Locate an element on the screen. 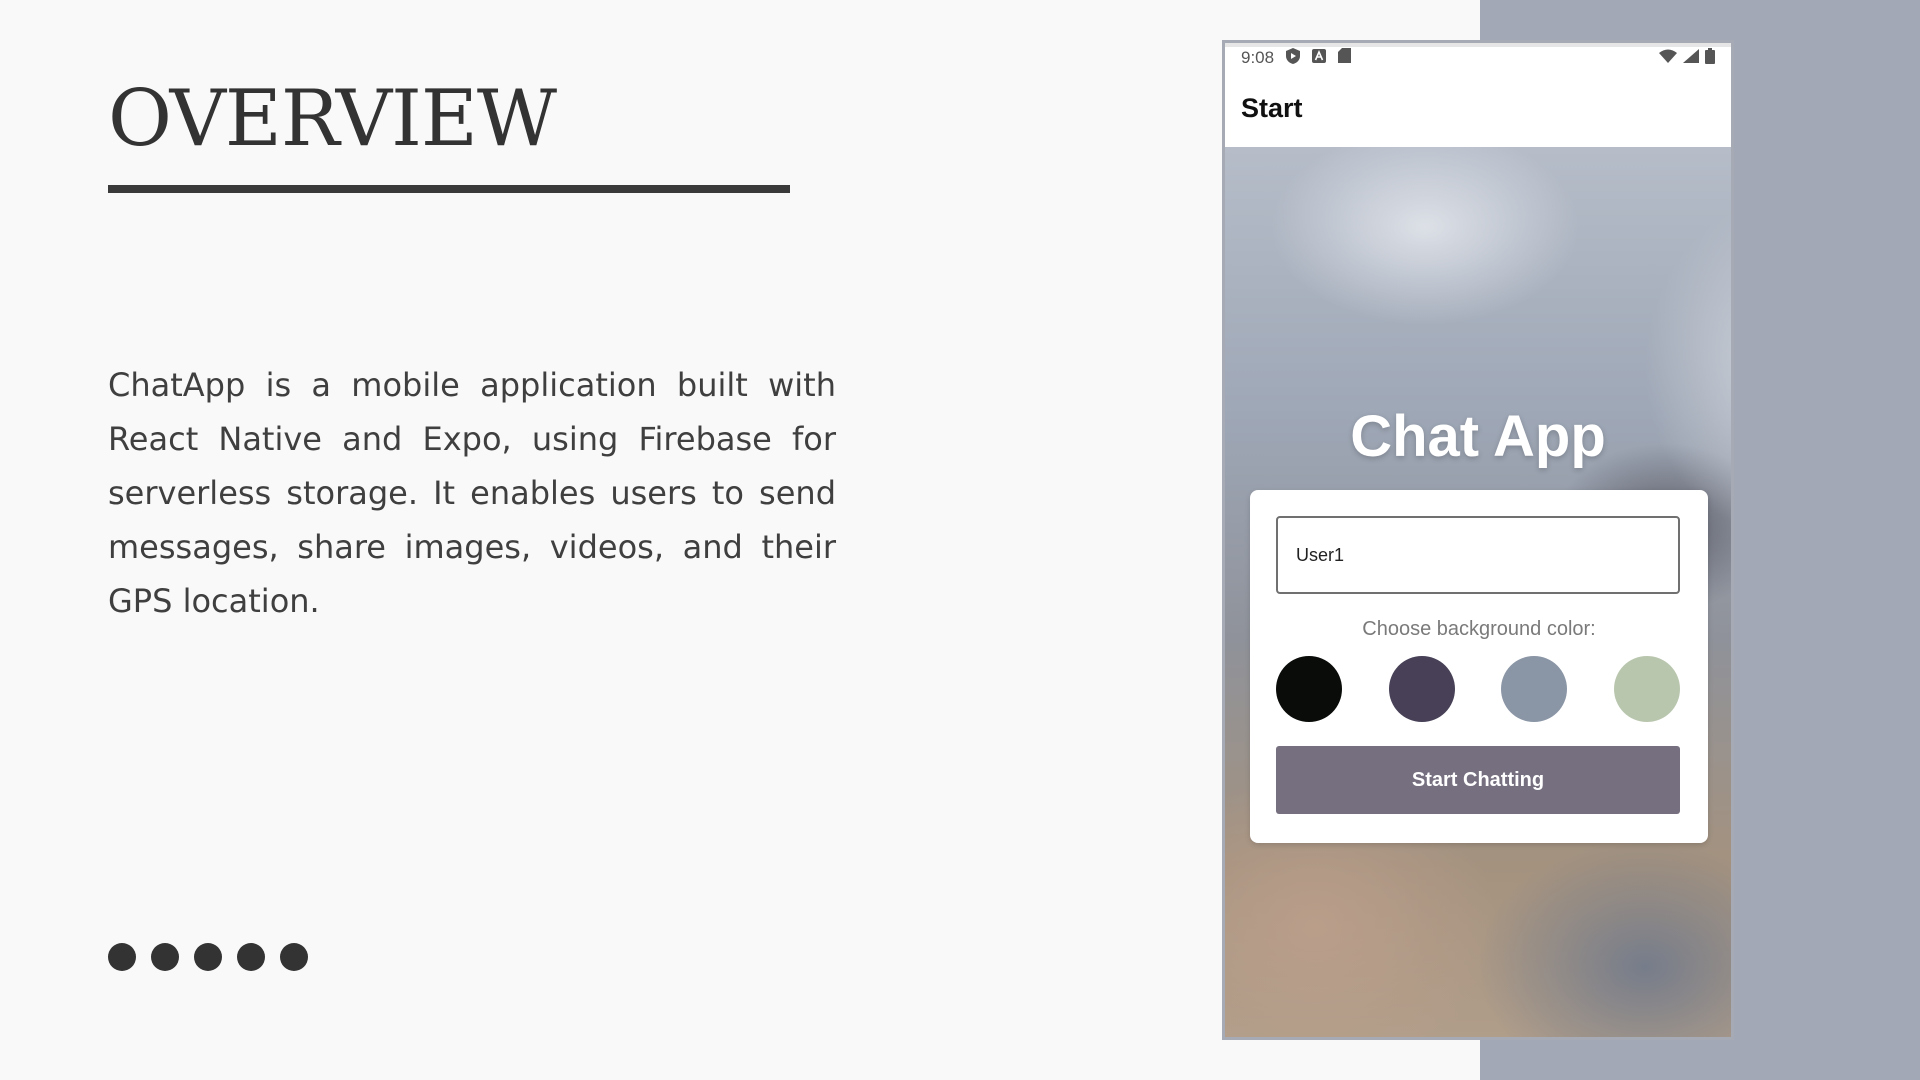 Image resolution: width=1920 pixels, height=1080 pixels. a-badge-icon is located at coordinates (1319, 58).